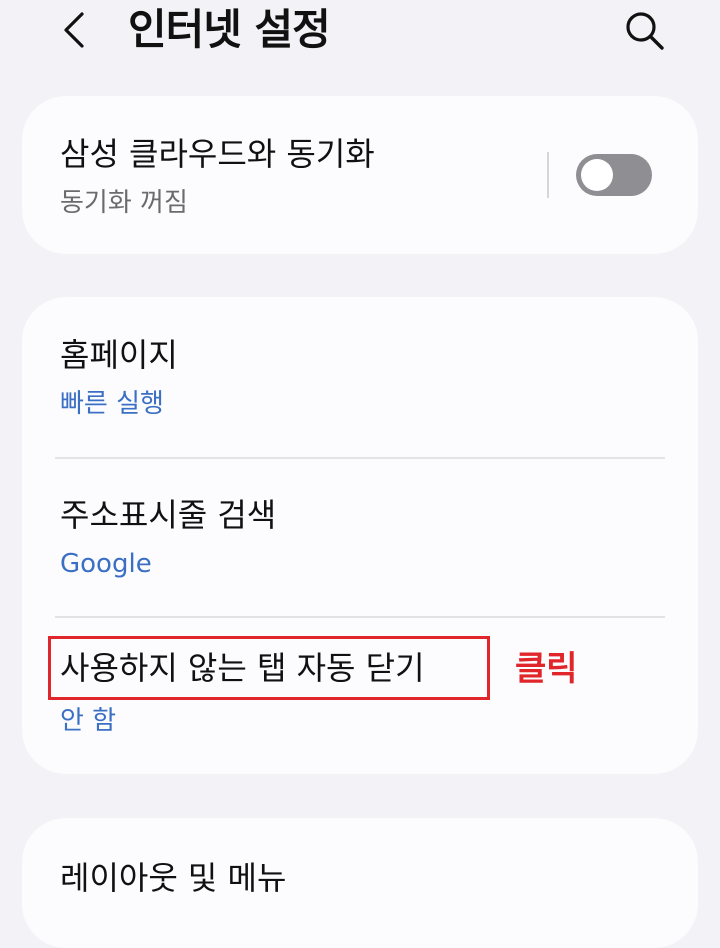 The image size is (720, 948). Describe the element at coordinates (360, 867) in the screenshot. I see `layout-menu-row: 레이아웃 및 메뉴` at that location.